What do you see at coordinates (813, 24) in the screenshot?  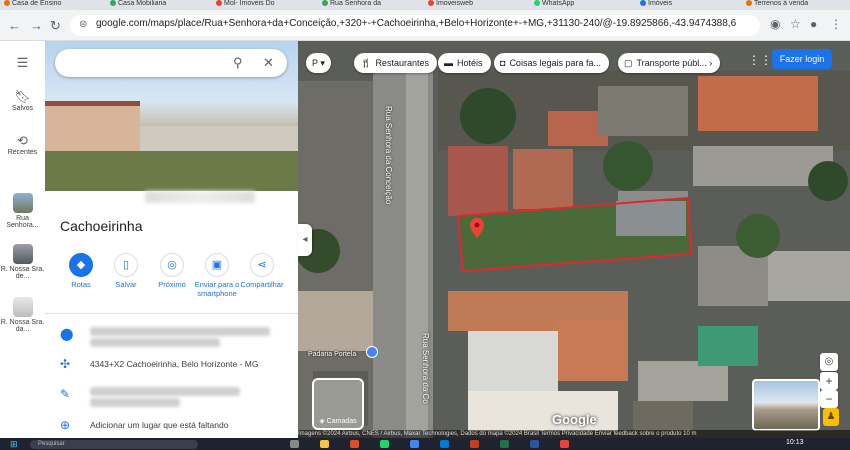 I see `profile-icon: ●` at bounding box center [813, 24].